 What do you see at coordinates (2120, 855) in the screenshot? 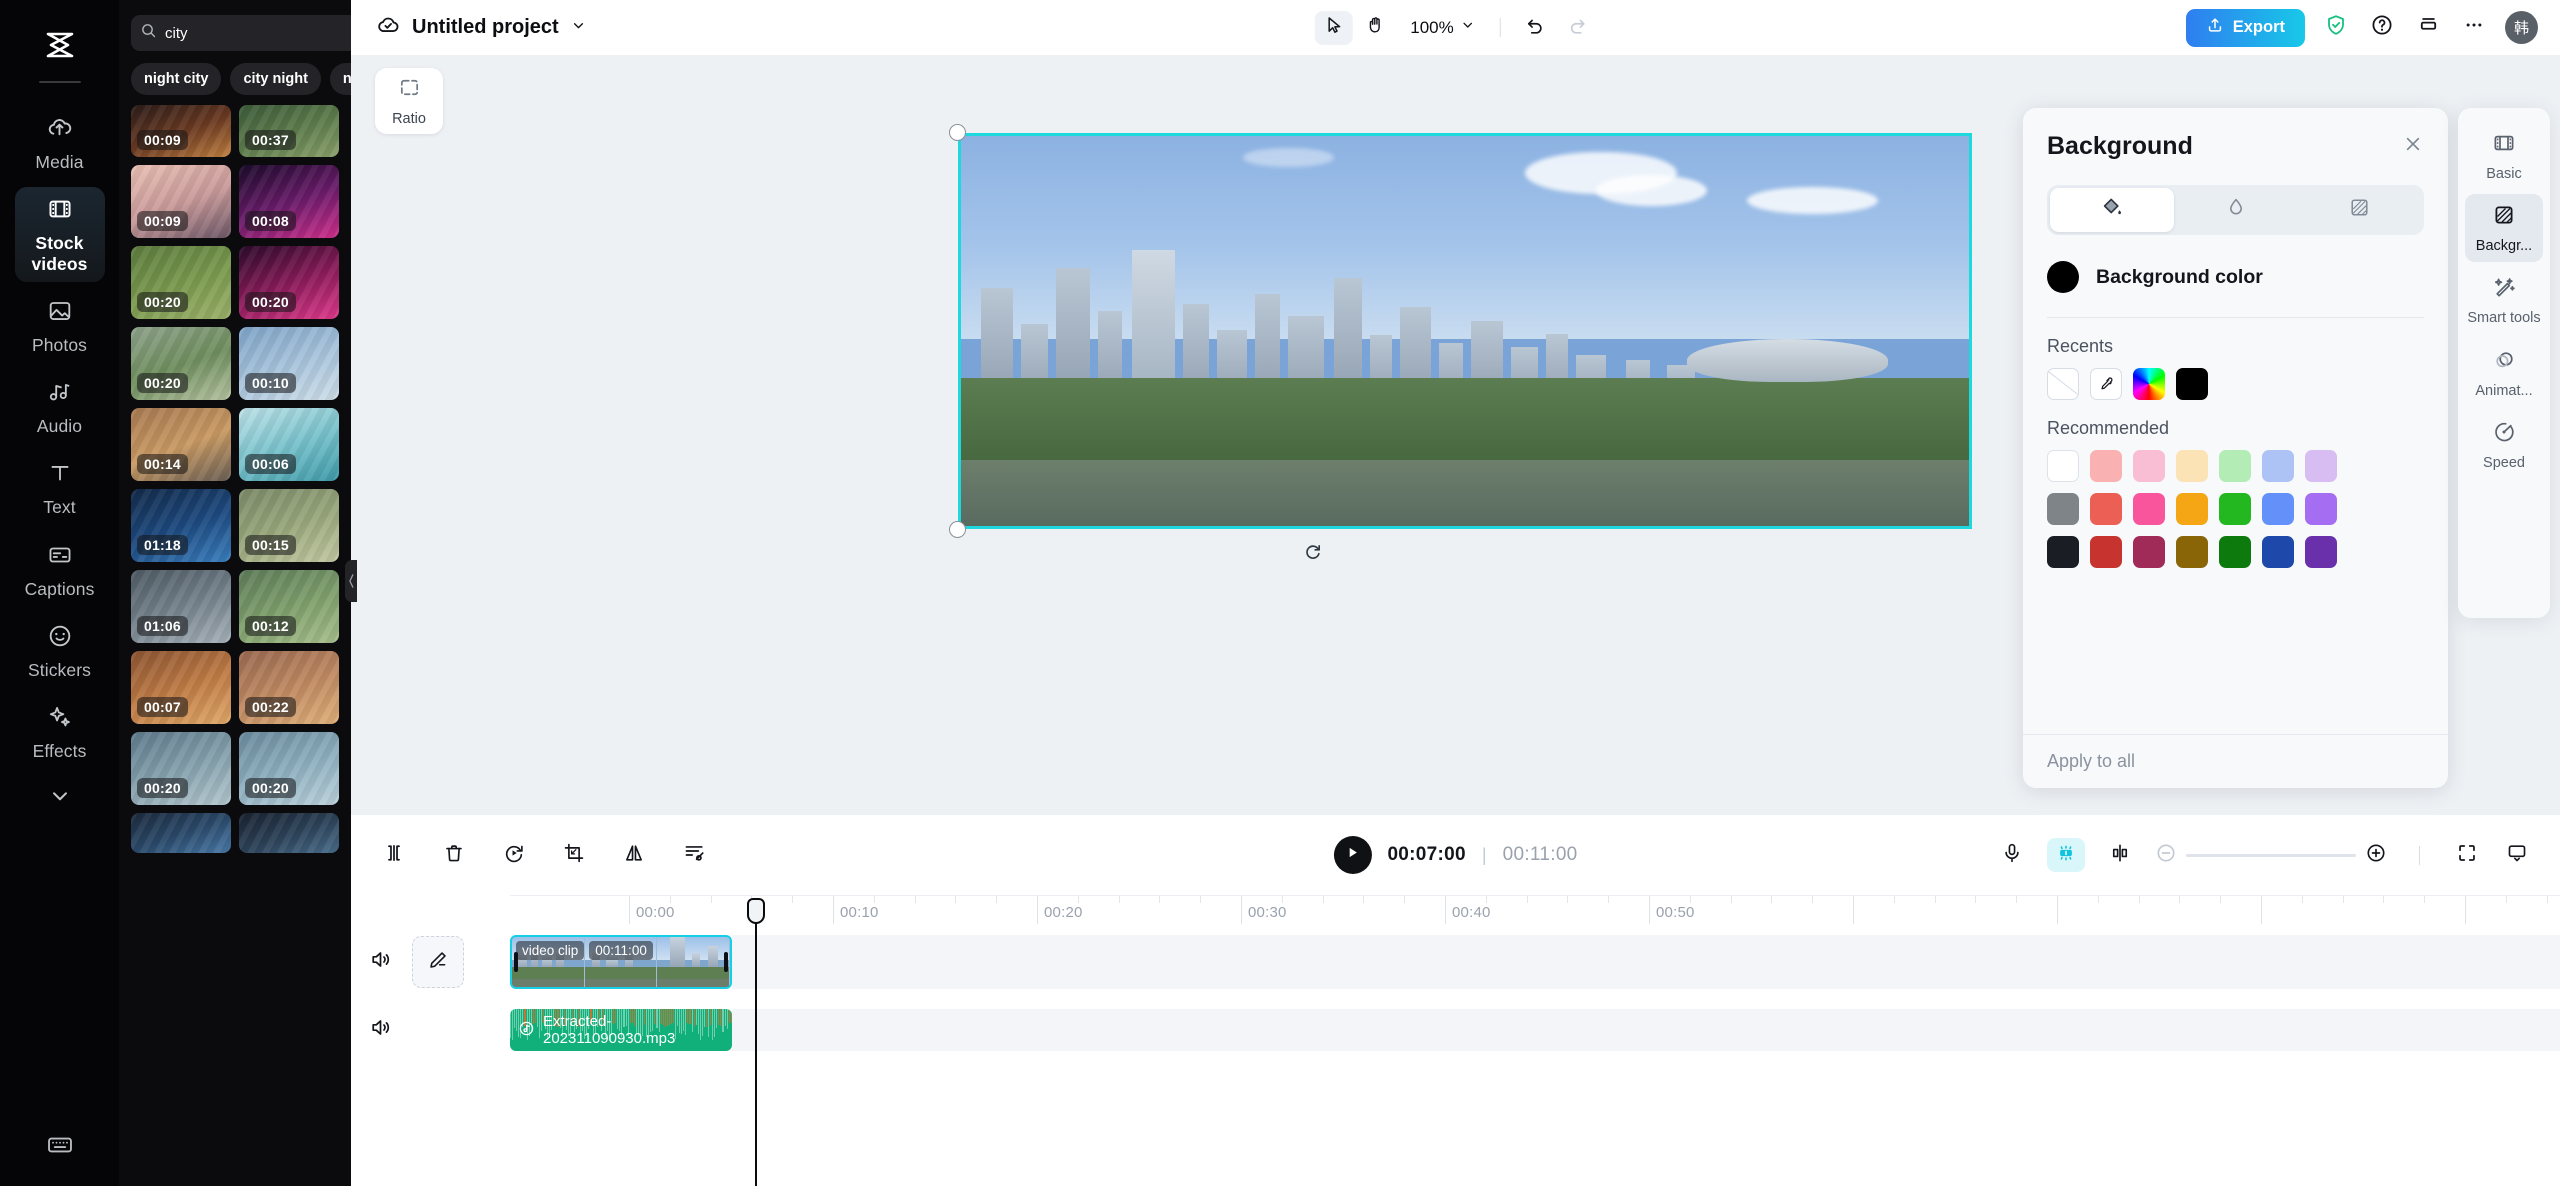
I see `keyframe-split-button` at bounding box center [2120, 855].